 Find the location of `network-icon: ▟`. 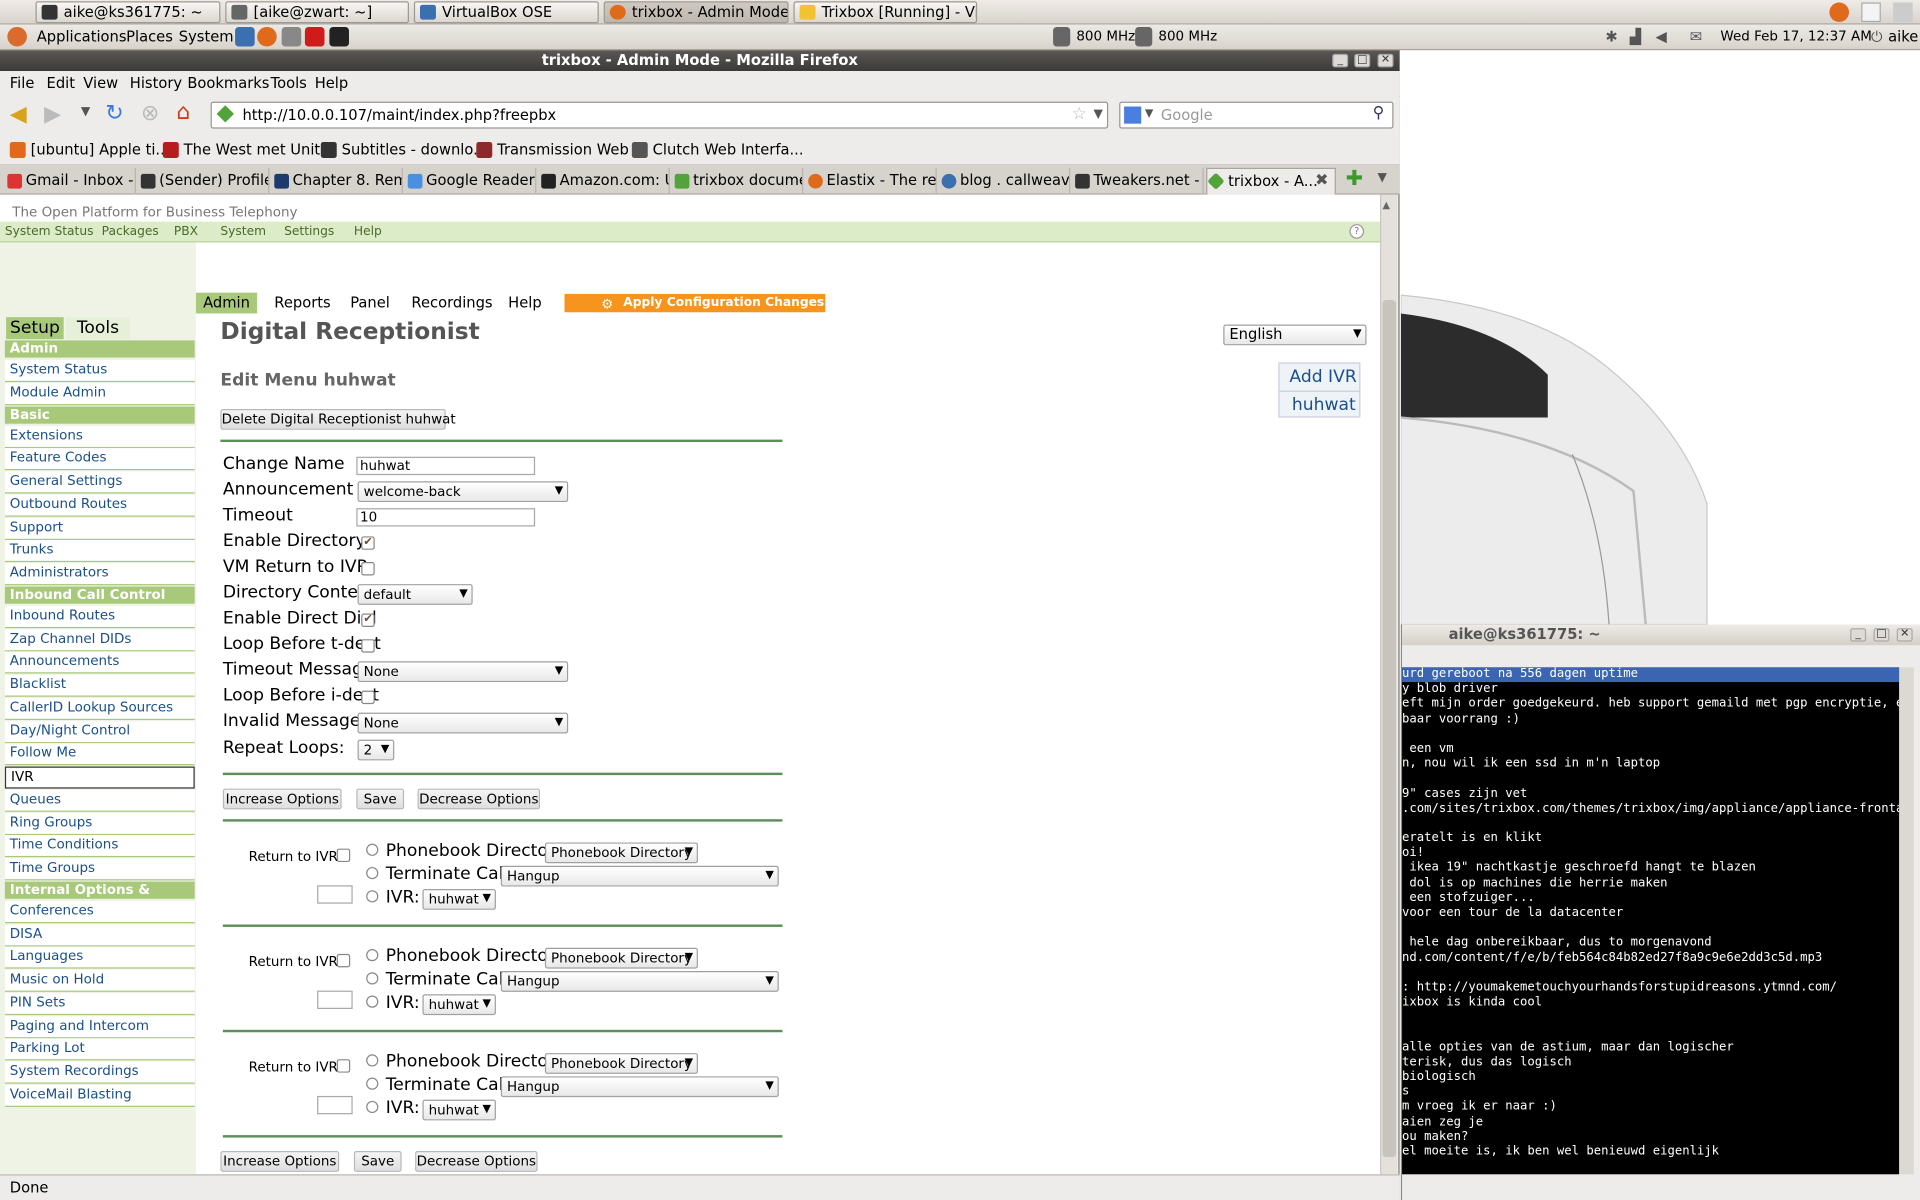

network-icon: ▟ is located at coordinates (1635, 36).